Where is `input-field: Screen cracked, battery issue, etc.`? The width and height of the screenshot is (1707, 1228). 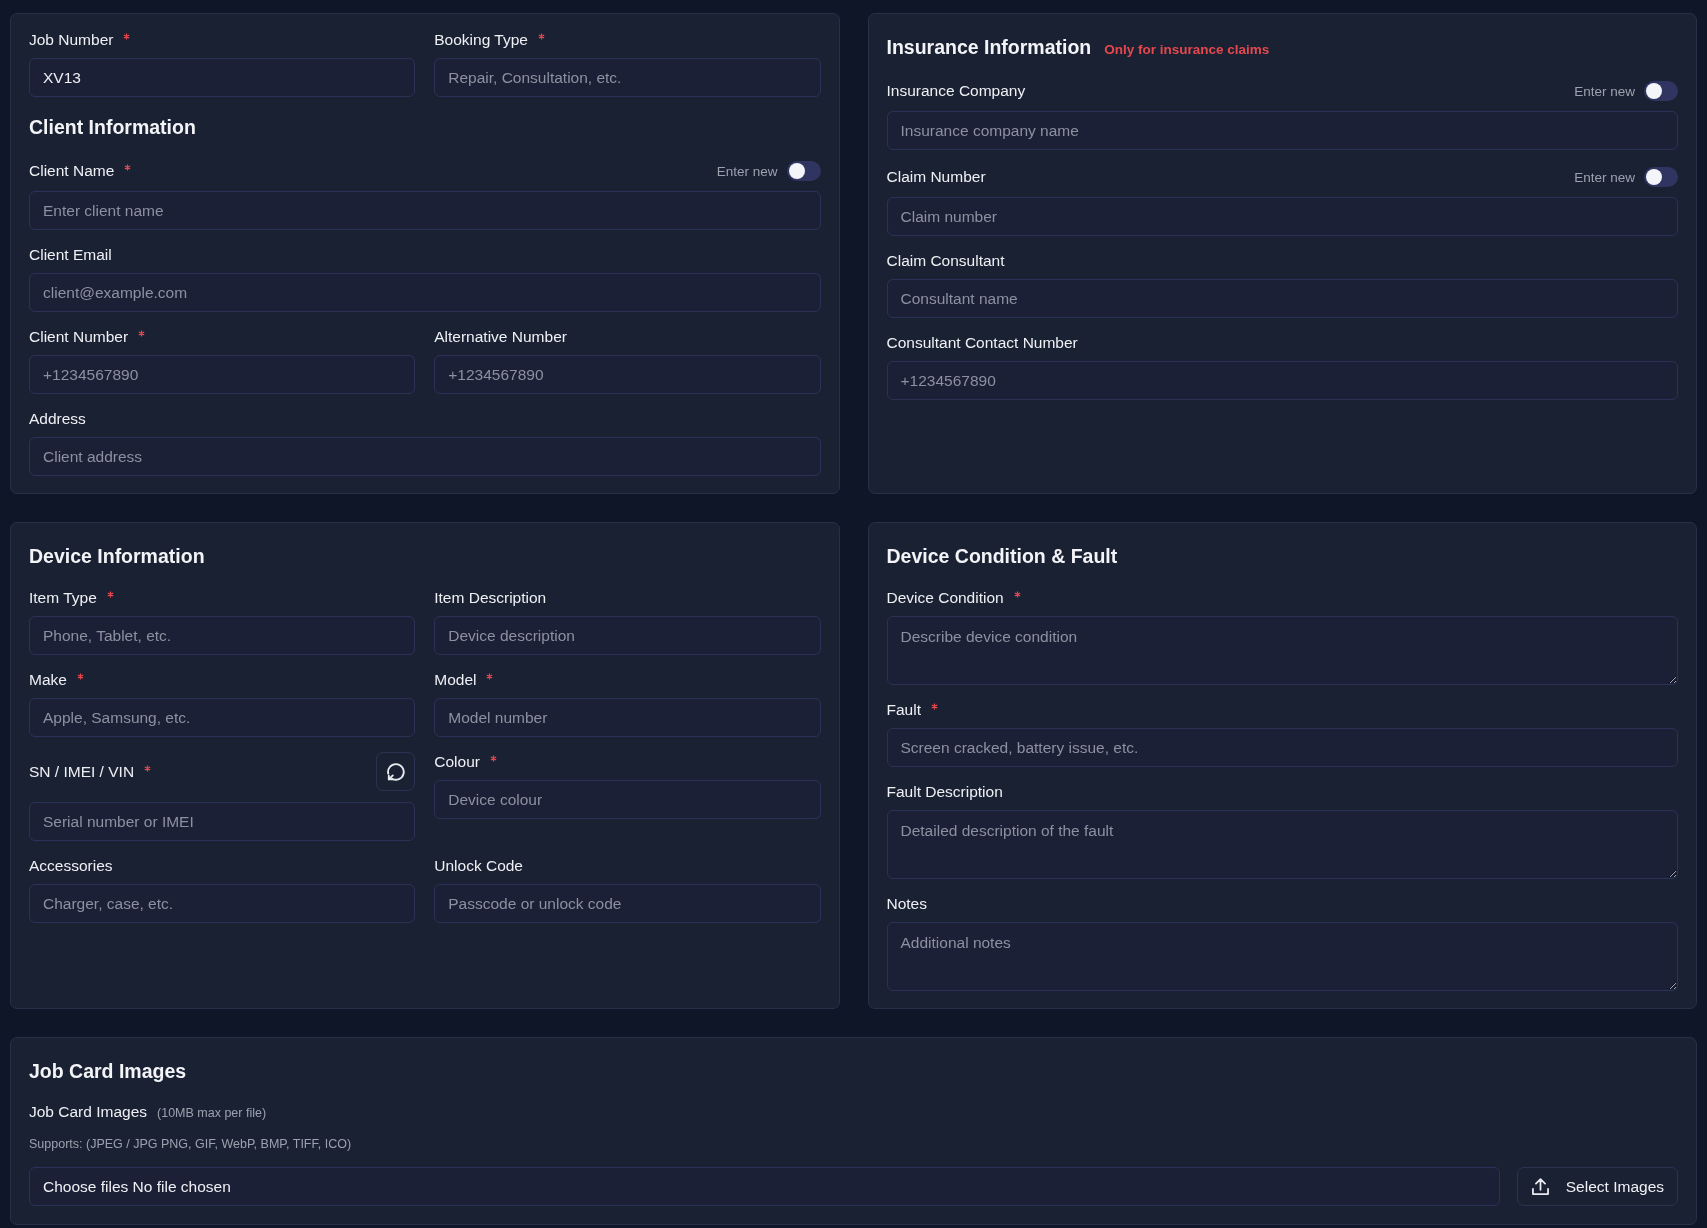 input-field: Screen cracked, battery issue, etc. is located at coordinates (1282, 747).